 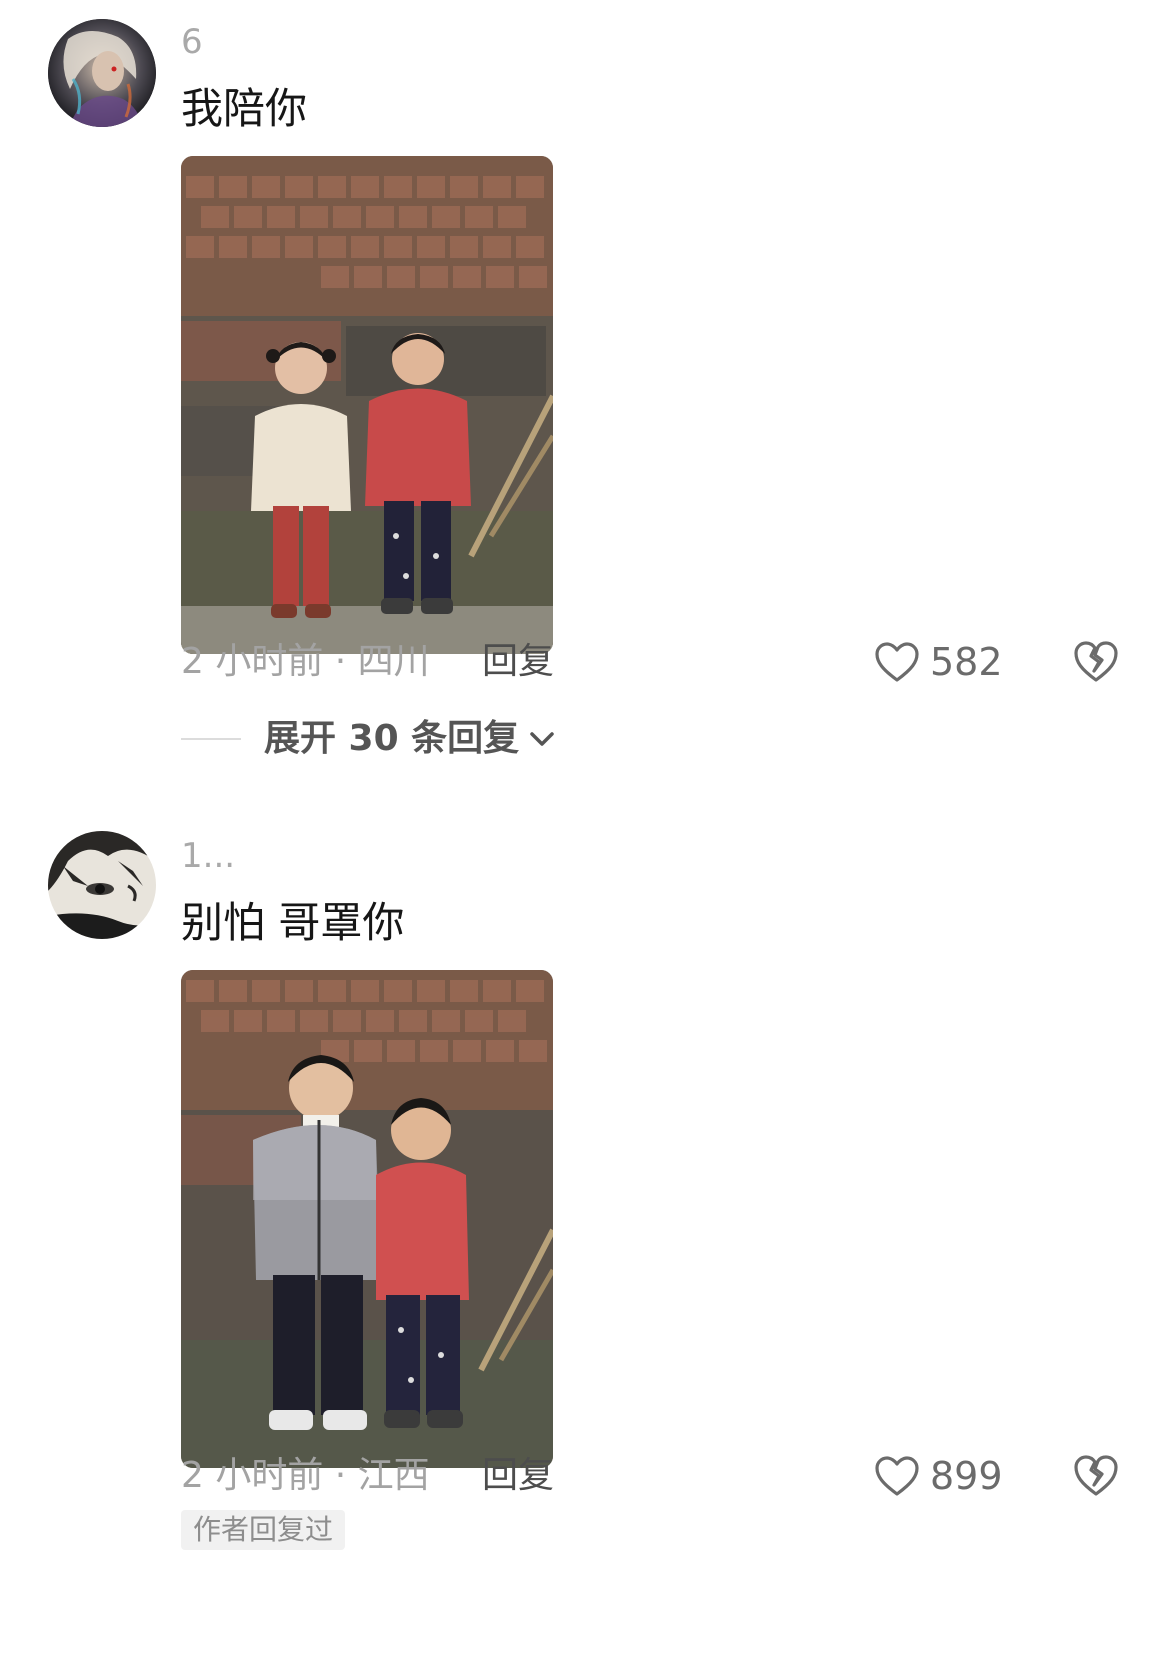 What do you see at coordinates (263, 1530) in the screenshot?
I see `author-replied-badge: 作者回复过` at bounding box center [263, 1530].